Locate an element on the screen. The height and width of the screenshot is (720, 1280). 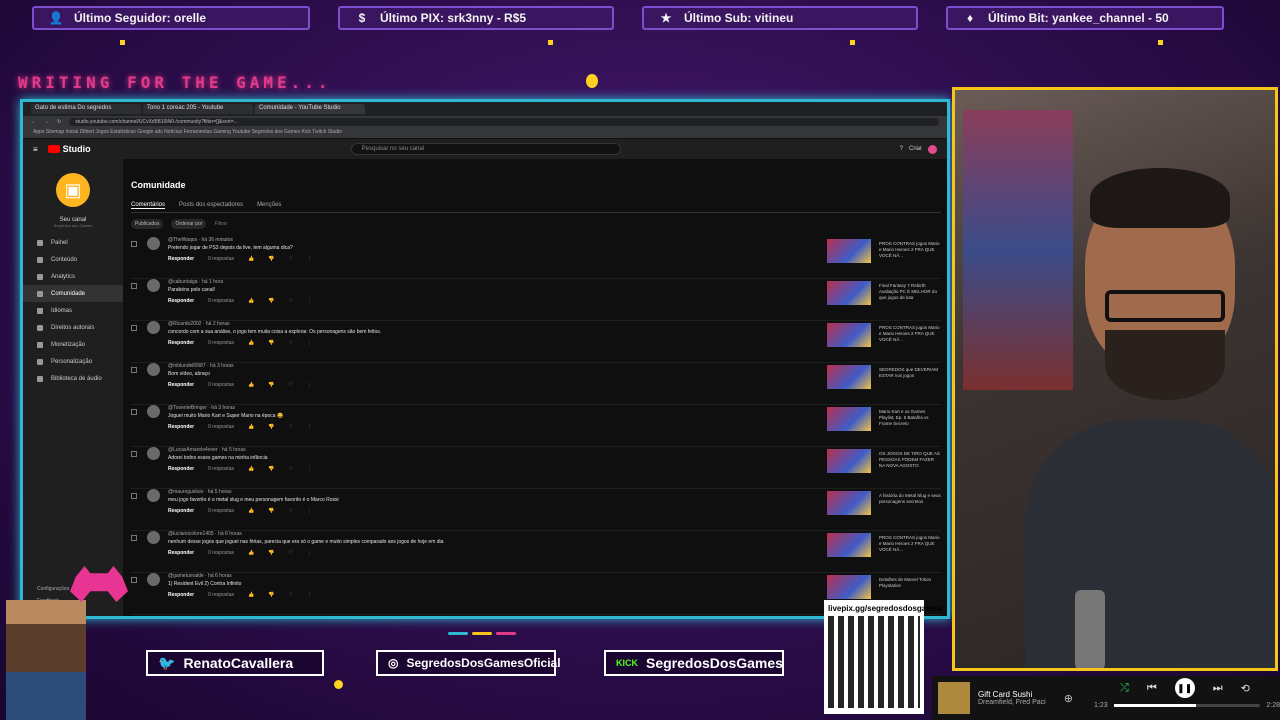
next-icon: ⏭ is located at coordinates (1218, 688).